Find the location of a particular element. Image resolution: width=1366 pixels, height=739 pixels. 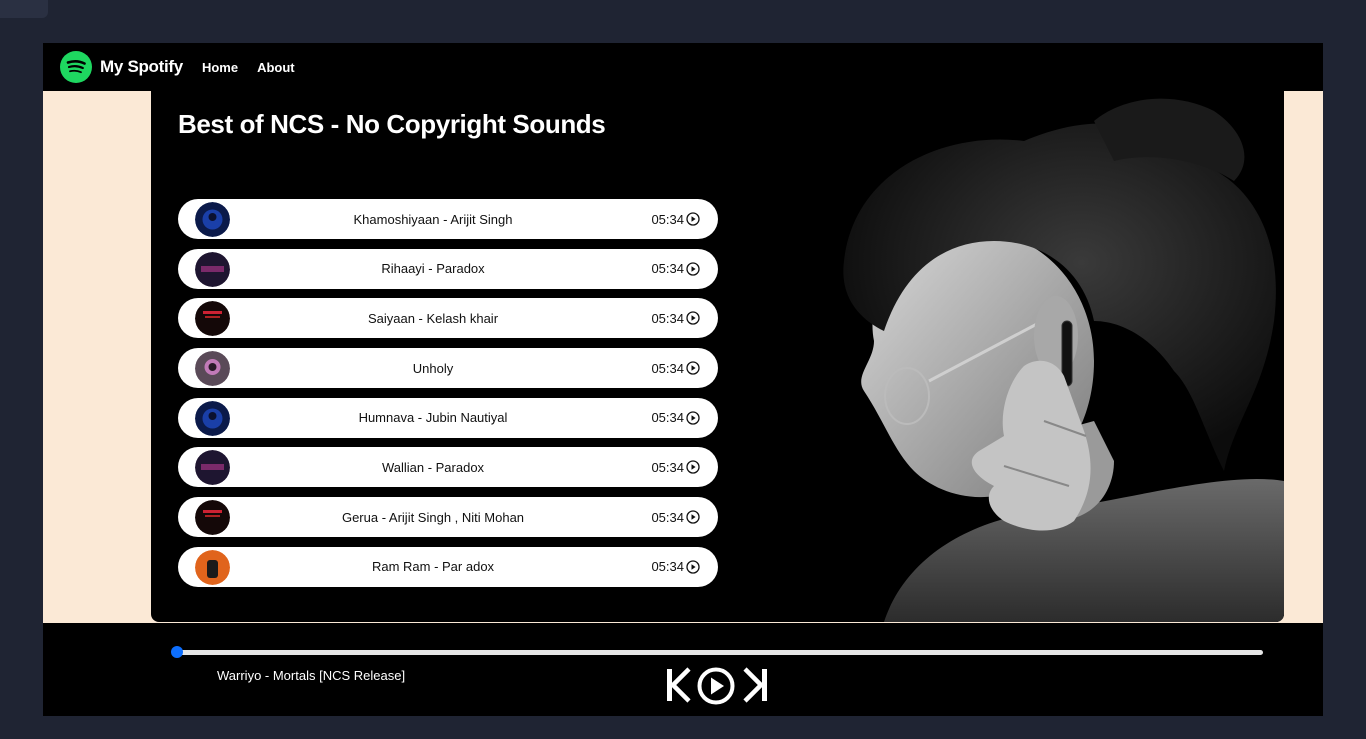

song-item: Unholy 05:34 is located at coordinates (448, 368).